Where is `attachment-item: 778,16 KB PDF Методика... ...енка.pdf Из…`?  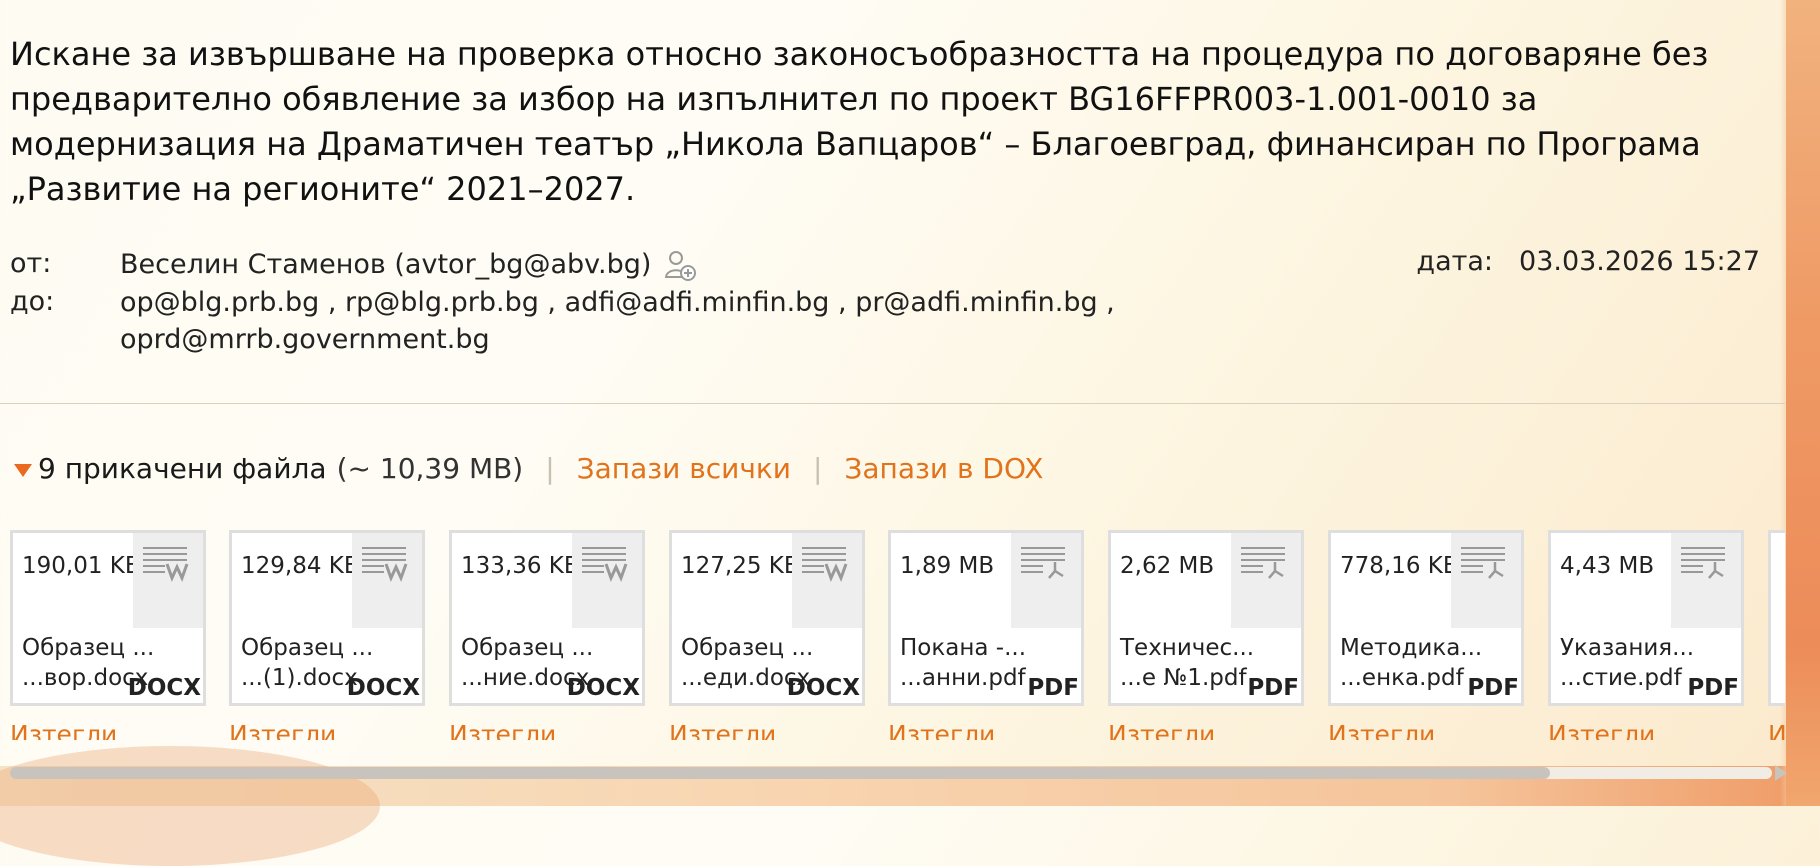 attachment-item: 778,16 KB PDF Методика... ...енка.pdf Из… is located at coordinates (1426, 635).